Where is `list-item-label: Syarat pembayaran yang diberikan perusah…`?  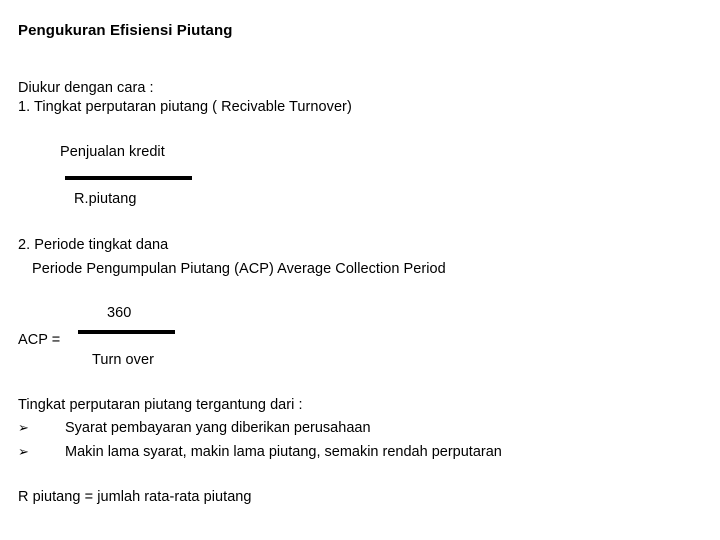
list-item-label: Syarat pembayaran yang diberikan perusah… is located at coordinates (218, 428).